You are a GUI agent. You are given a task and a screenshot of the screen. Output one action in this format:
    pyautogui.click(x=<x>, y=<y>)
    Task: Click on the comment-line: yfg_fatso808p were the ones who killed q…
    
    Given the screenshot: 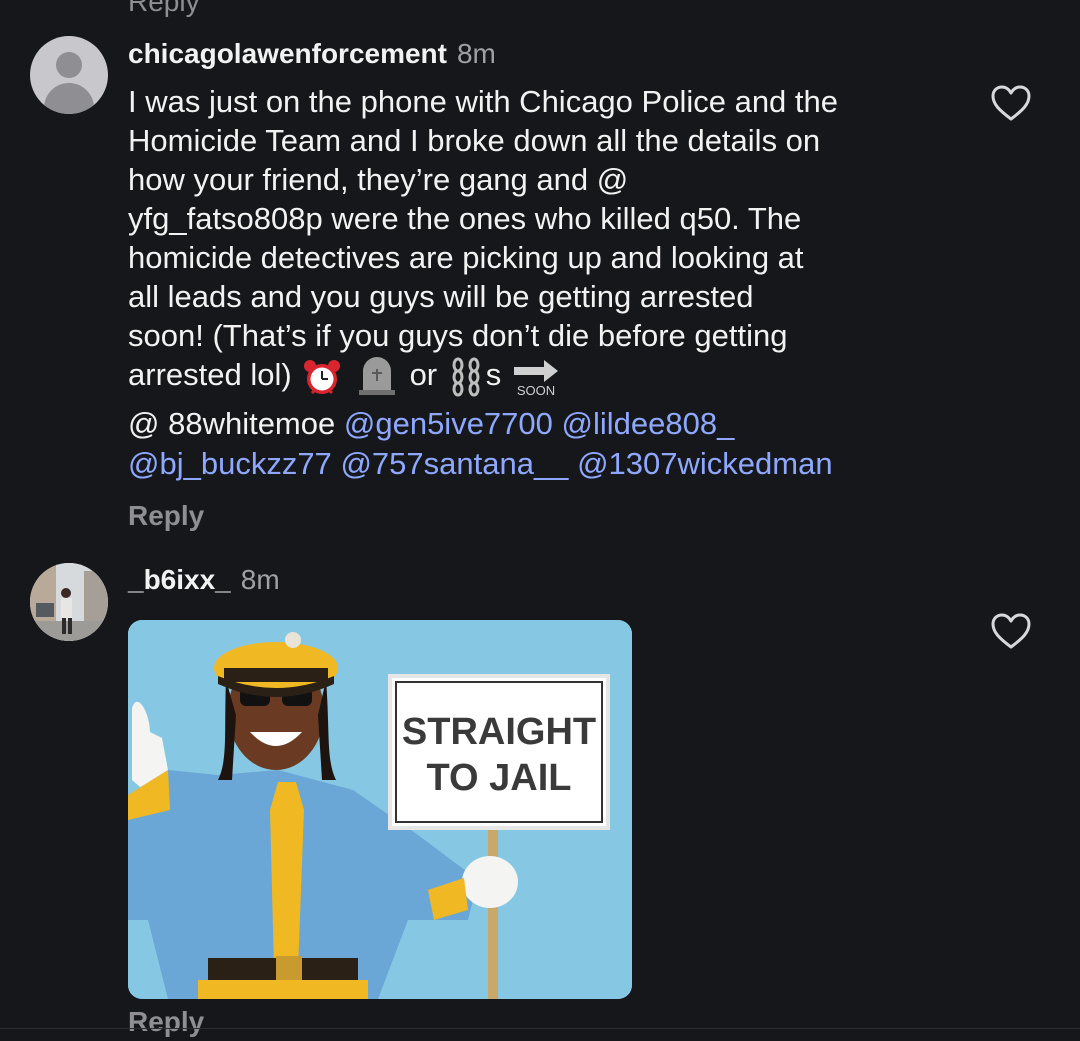 What is the action you would take?
    pyautogui.click(x=465, y=218)
    